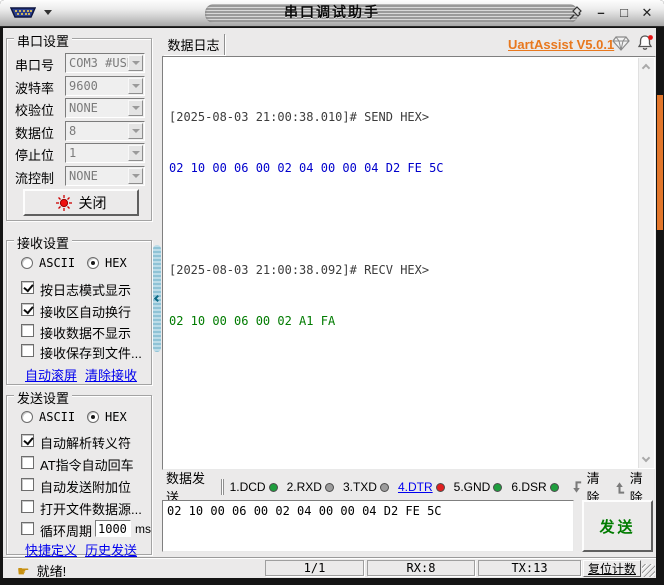  Describe the element at coordinates (35, 65) in the screenshot. I see `port-label: 串口号` at that location.